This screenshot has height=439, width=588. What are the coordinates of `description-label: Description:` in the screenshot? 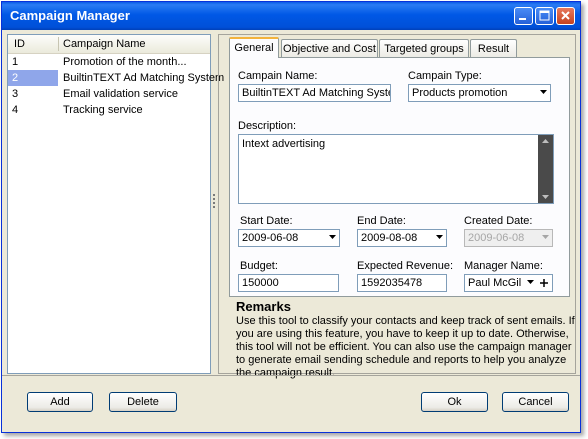 It's located at (267, 126).